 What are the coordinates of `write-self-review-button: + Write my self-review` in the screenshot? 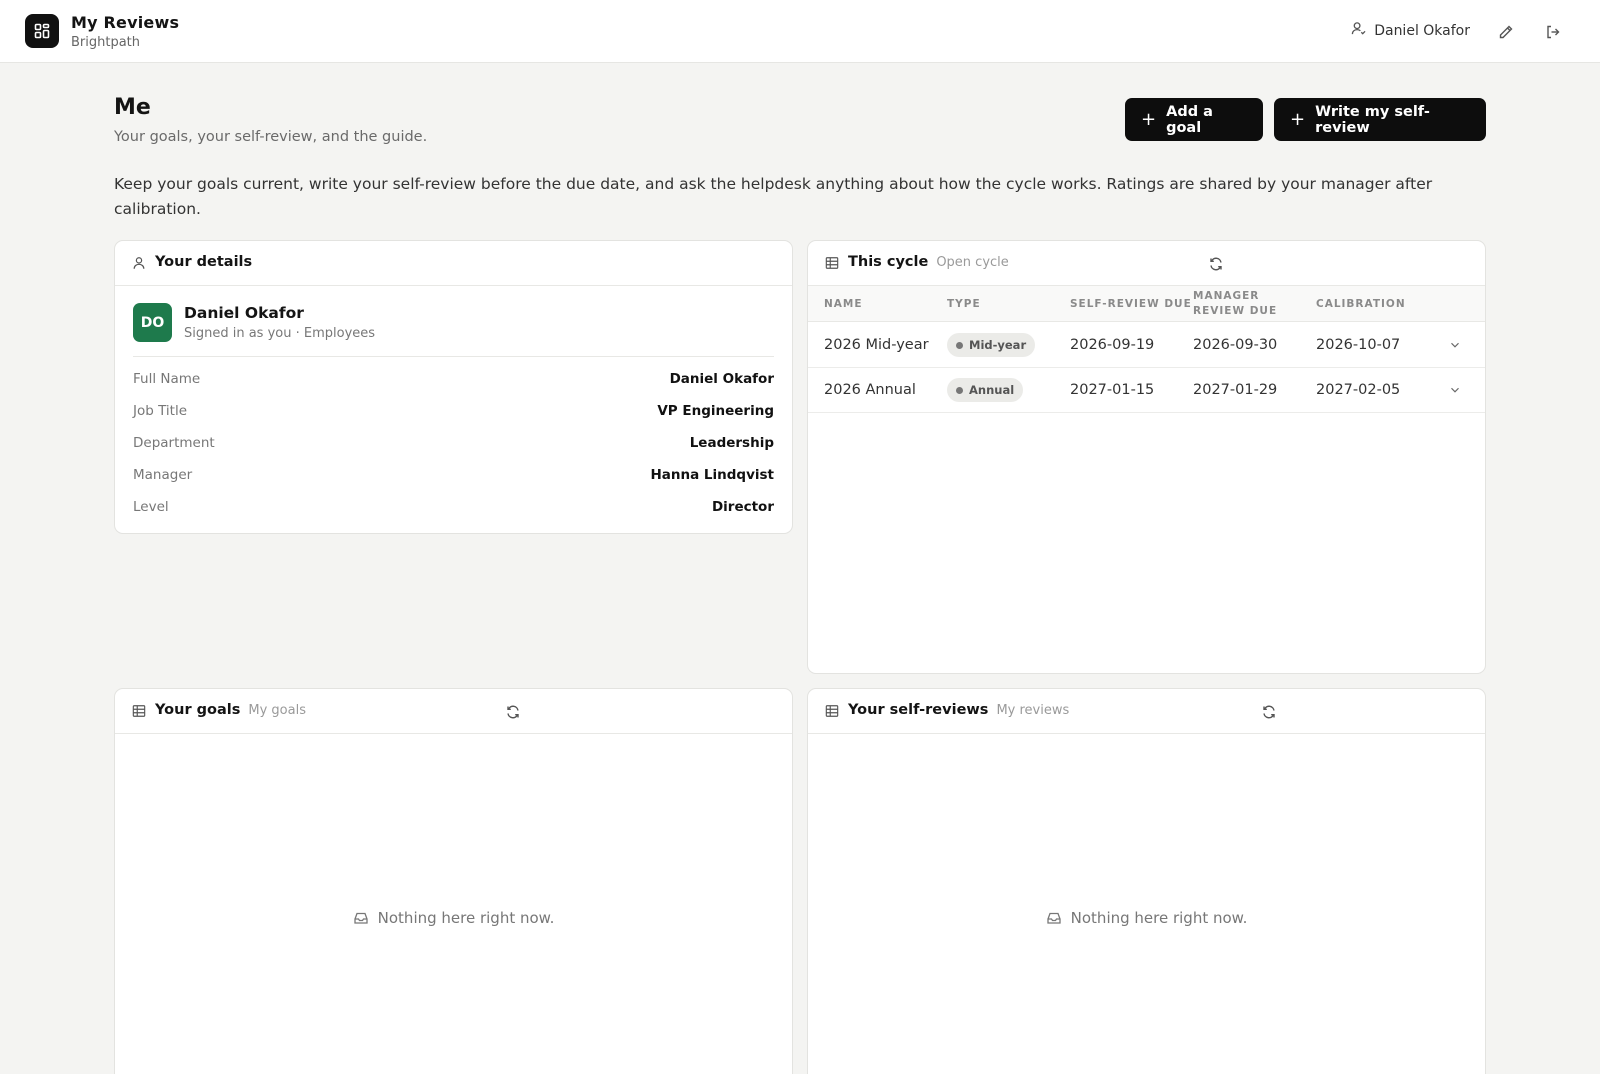 It's located at (1380, 119).